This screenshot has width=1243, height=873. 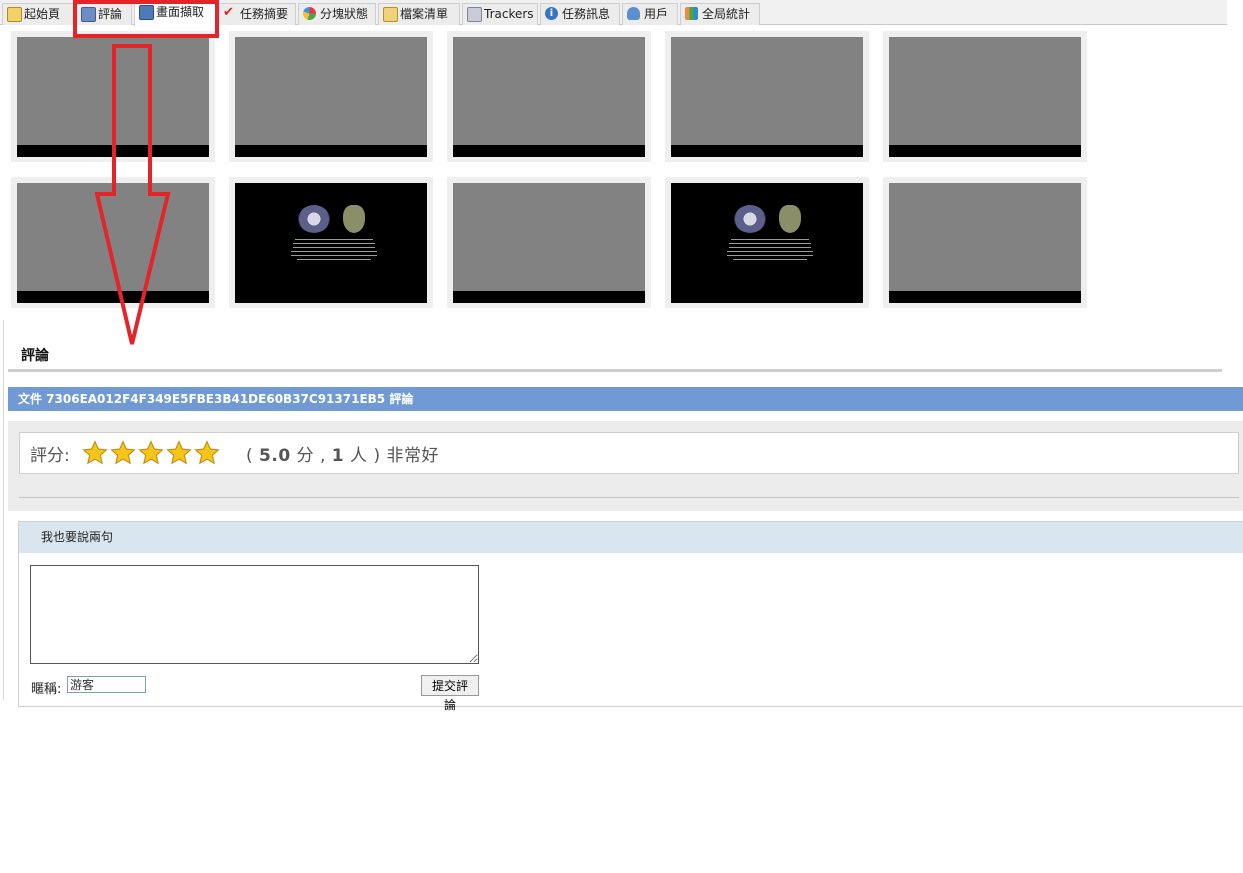 What do you see at coordinates (633, 13) in the screenshot?
I see `user-icon` at bounding box center [633, 13].